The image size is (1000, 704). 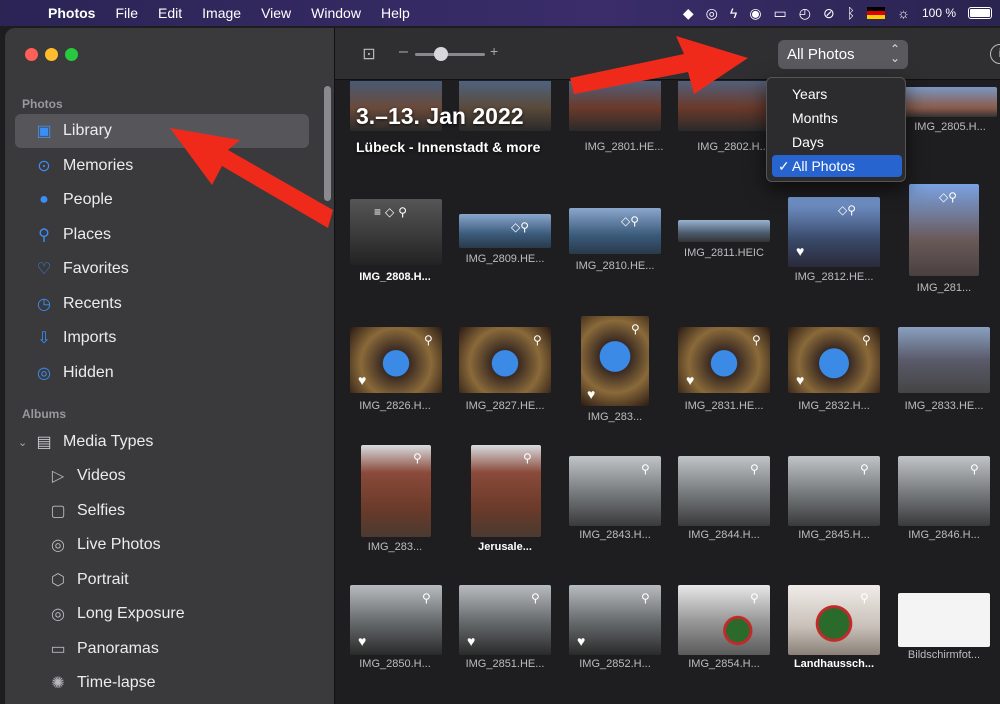 I want to click on menu-option-all-photos: ✓ All Photos, so click(x=837, y=166).